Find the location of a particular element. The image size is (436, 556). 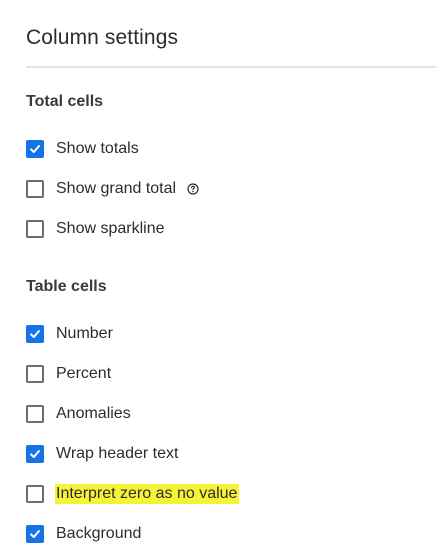

interpret-zero-label: Interpret zero as no value is located at coordinates (147, 494).